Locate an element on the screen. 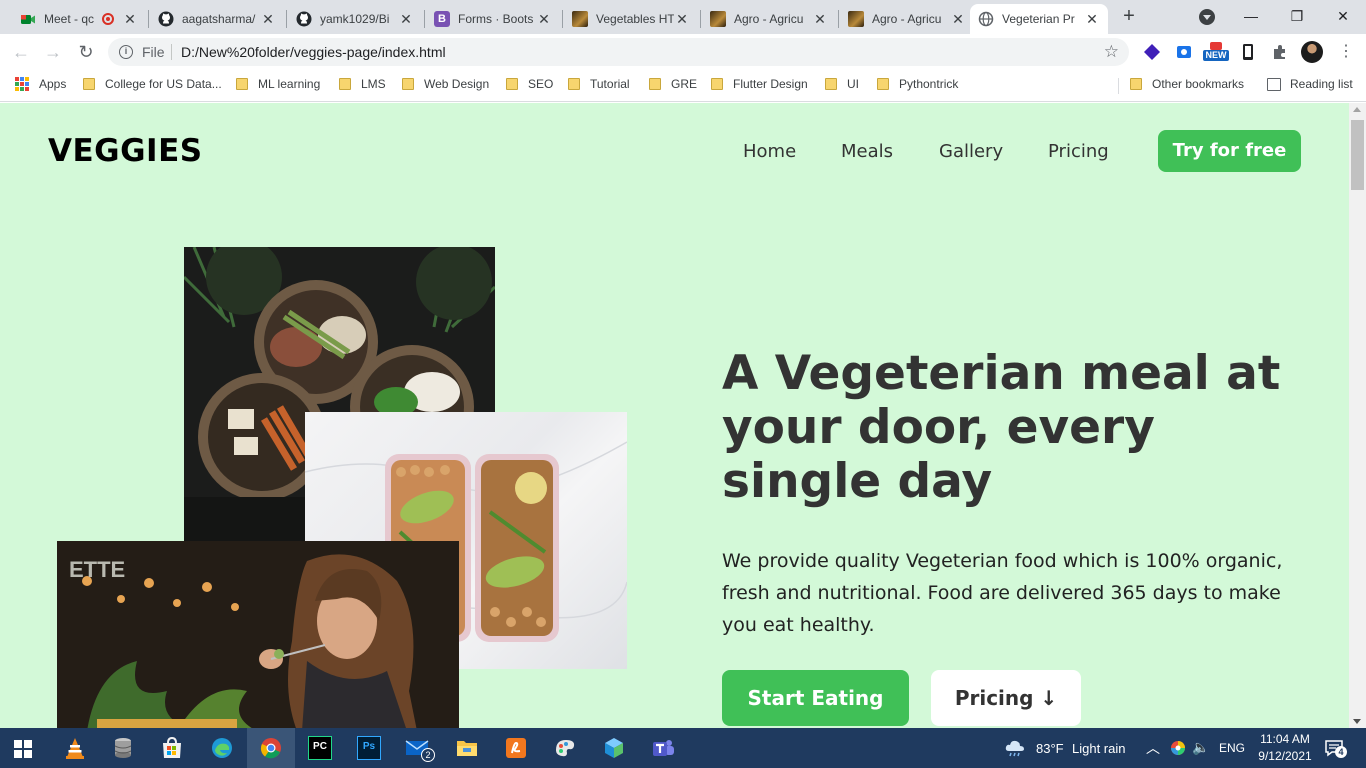 This screenshot has height=768, width=1366. tab-vegeterian-active: Vegeterian Pr ✕ is located at coordinates (1039, 19).